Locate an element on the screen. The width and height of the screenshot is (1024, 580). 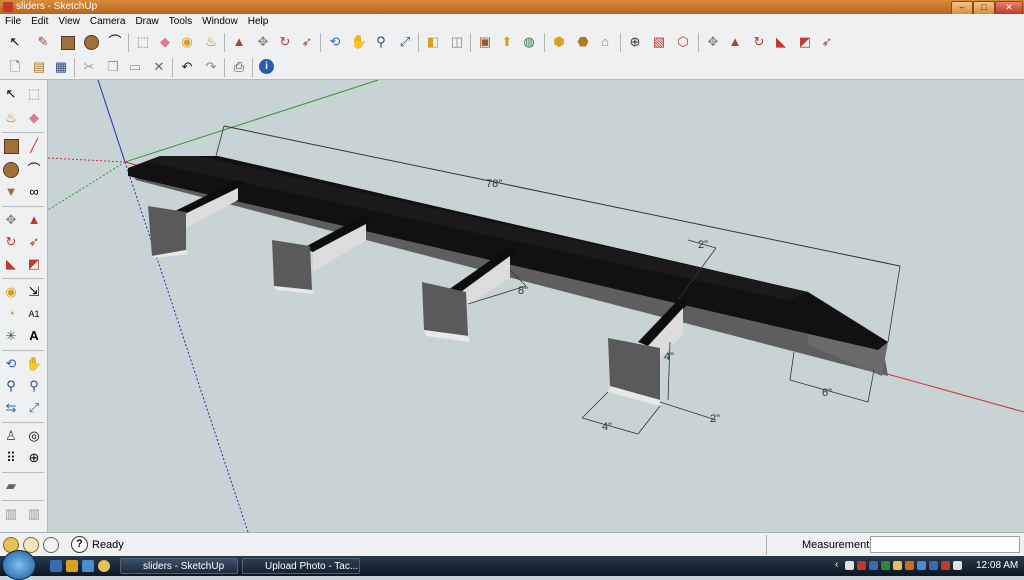
arc-tool-icon: ⌒ is located at coordinates (115, 42).